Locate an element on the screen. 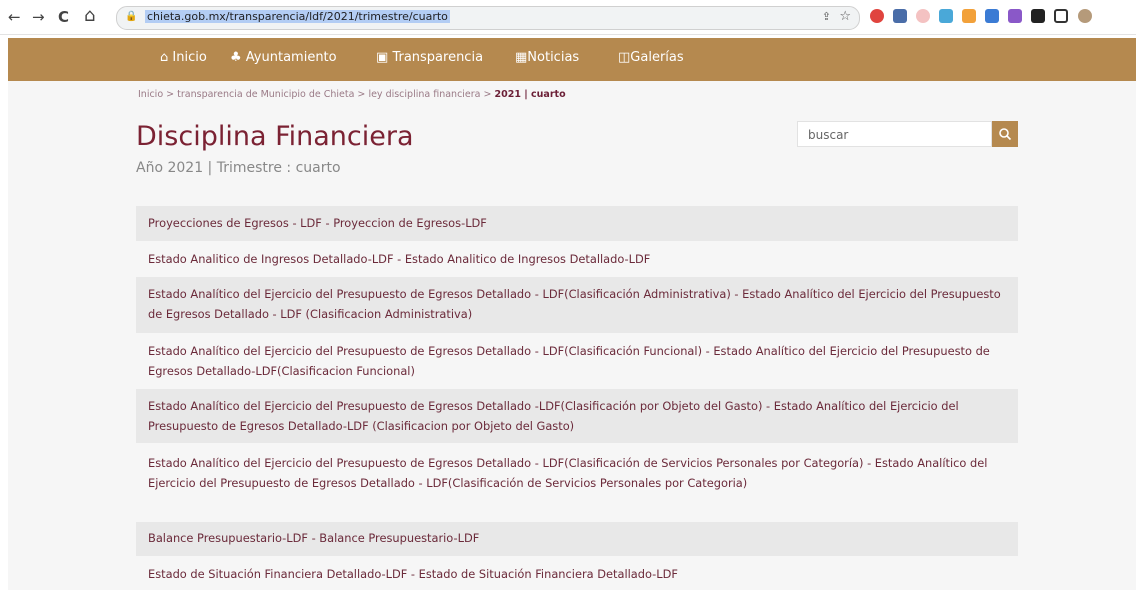 This screenshot has height=590, width=1136. nav-ayuntamiento: ♣ Ayuntamiento is located at coordinates (283, 57).